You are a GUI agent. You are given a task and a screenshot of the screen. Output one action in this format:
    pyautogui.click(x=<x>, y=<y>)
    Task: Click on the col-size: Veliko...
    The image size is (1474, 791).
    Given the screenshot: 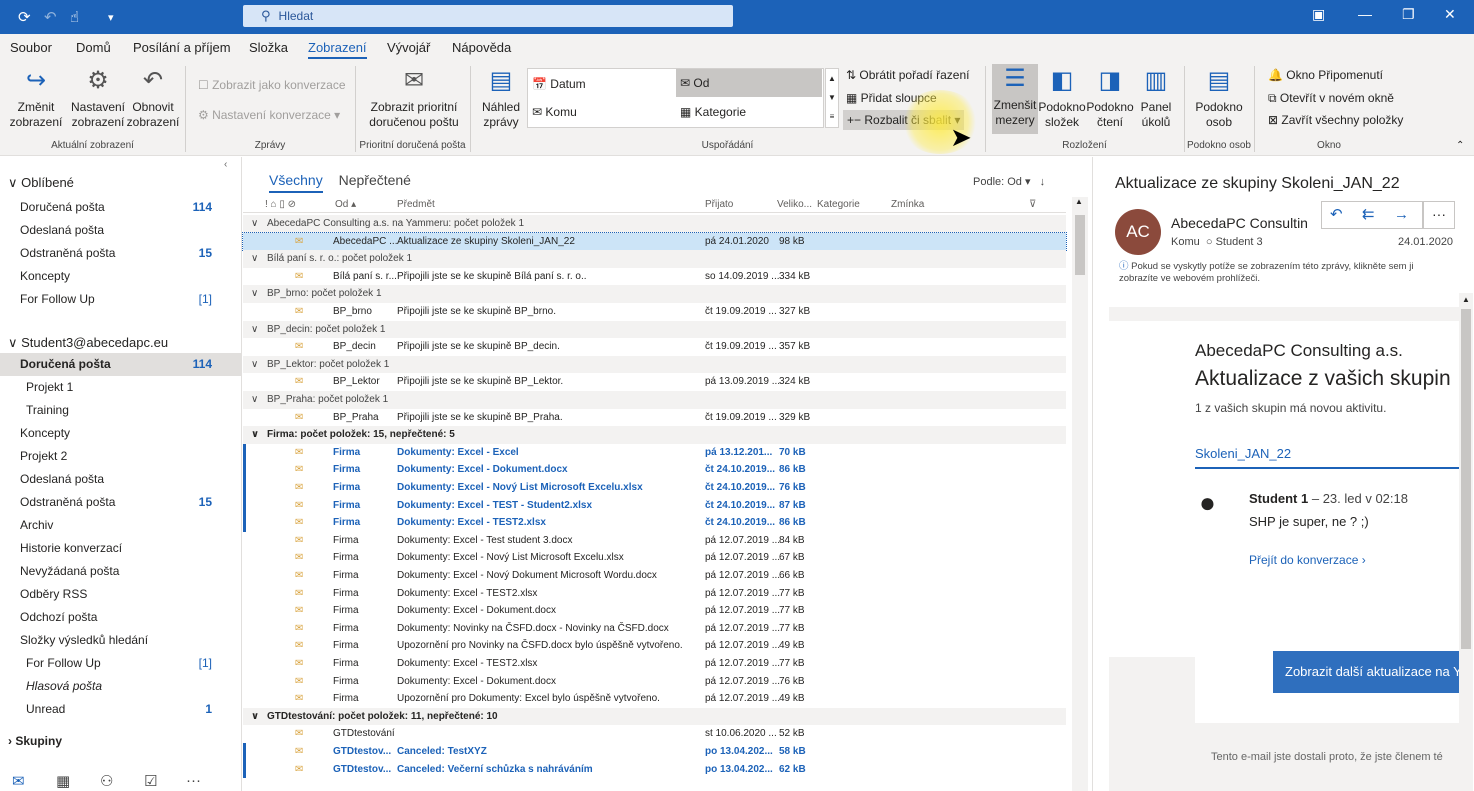 What is the action you would take?
    pyautogui.click(x=794, y=204)
    